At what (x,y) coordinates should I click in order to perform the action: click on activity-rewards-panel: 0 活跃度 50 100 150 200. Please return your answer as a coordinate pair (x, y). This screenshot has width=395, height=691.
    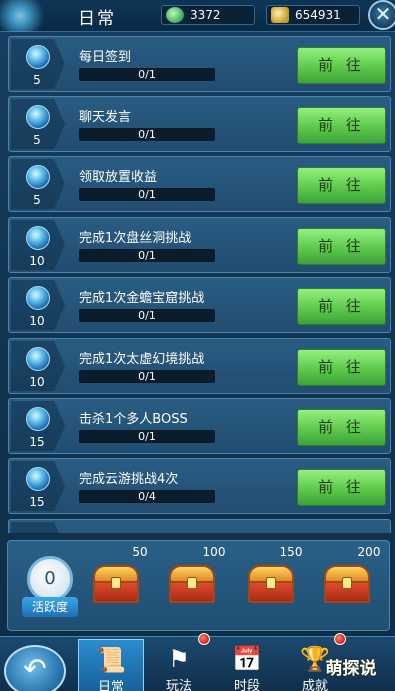
    Looking at the image, I should click on (198, 585).